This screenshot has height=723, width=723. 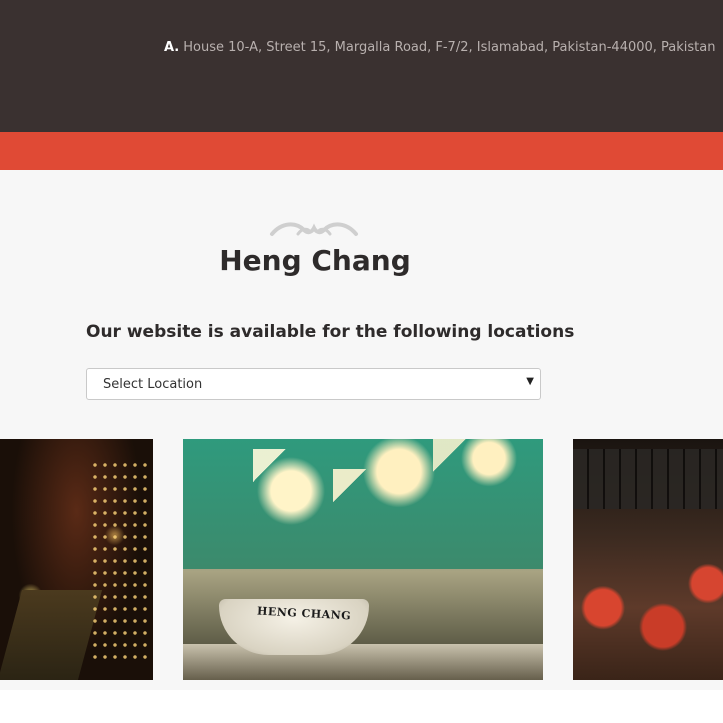 What do you see at coordinates (51, 635) in the screenshot?
I see `walkway-shape` at bounding box center [51, 635].